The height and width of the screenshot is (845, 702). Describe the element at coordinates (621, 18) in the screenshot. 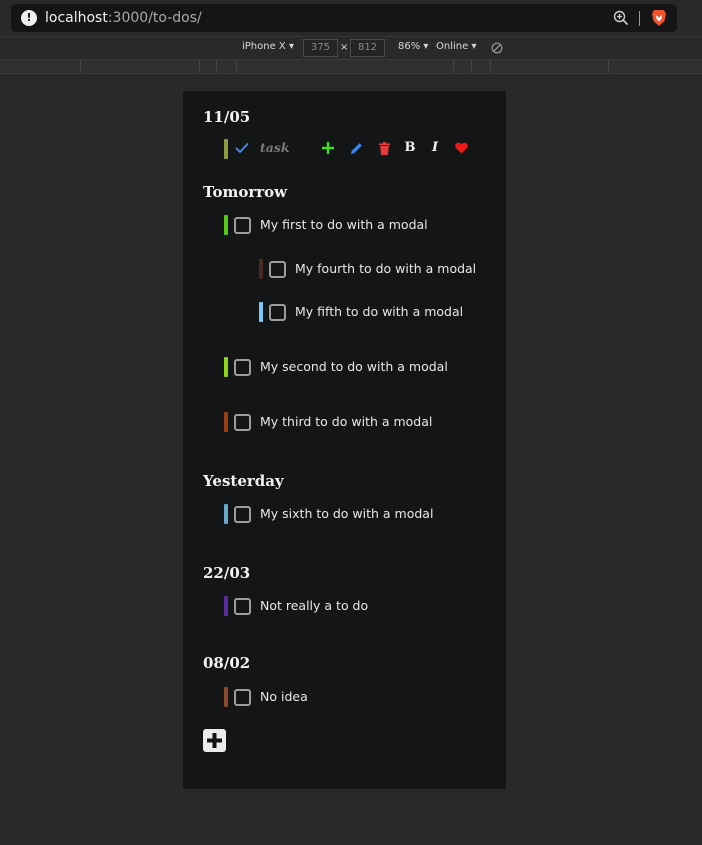

I see `zoom-icon` at that location.